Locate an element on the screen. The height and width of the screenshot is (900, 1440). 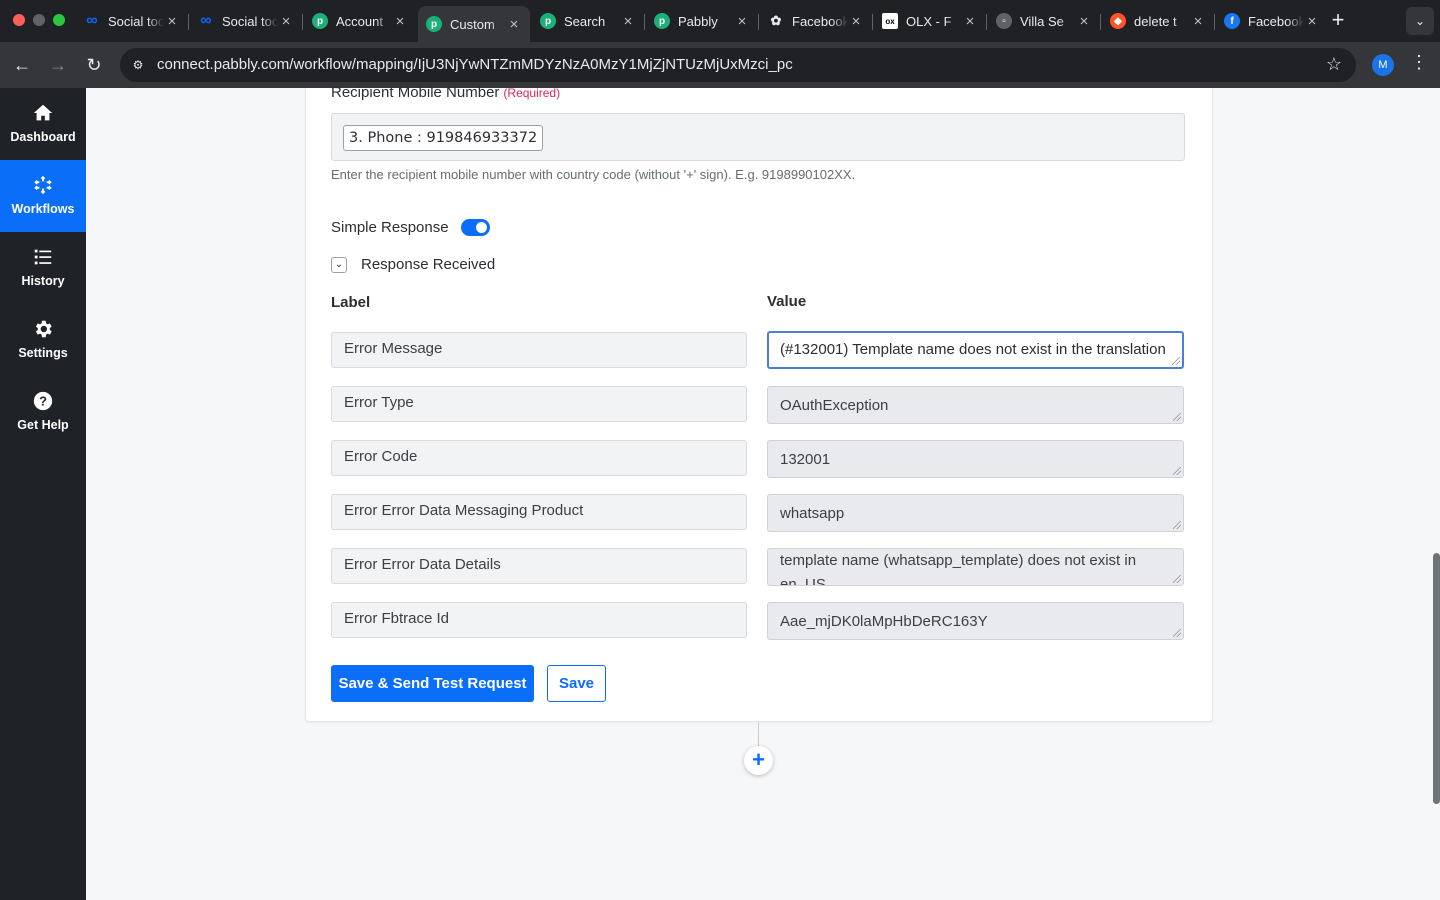
sidebar-item-workflows: Workflows is located at coordinates (43, 196).